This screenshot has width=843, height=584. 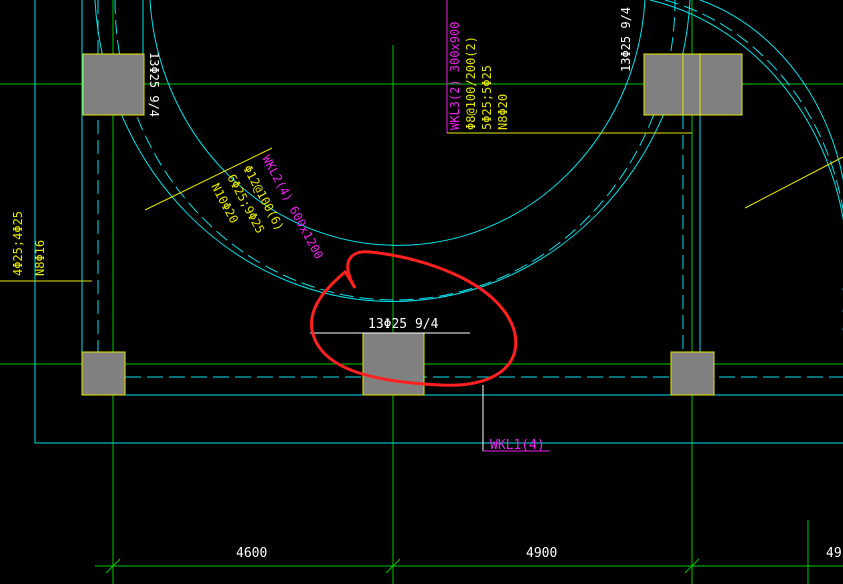 What do you see at coordinates (251, 553) in the screenshot?
I see `dimension-label-1: 4600` at bounding box center [251, 553].